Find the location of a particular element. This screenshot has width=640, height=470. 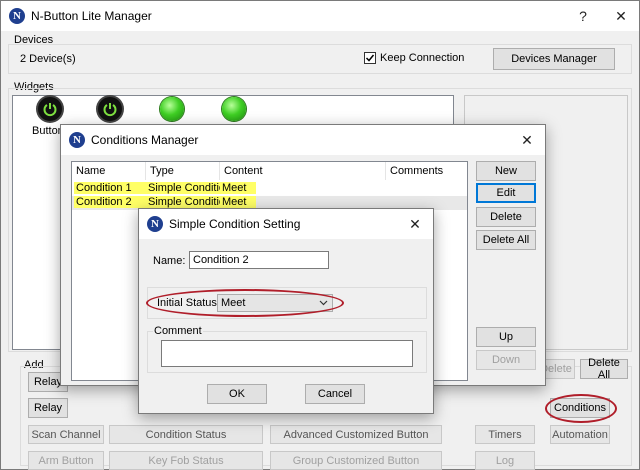

device-count: 2 Device(s) is located at coordinates (48, 59).